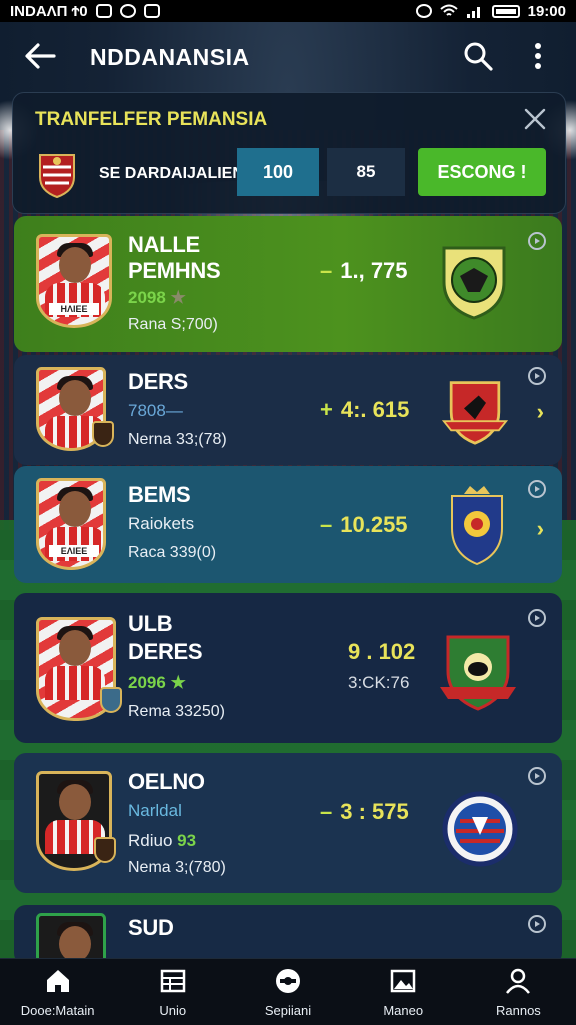 This screenshot has height=1025, width=576. I want to click on whistle-icon, so click(288, 981).